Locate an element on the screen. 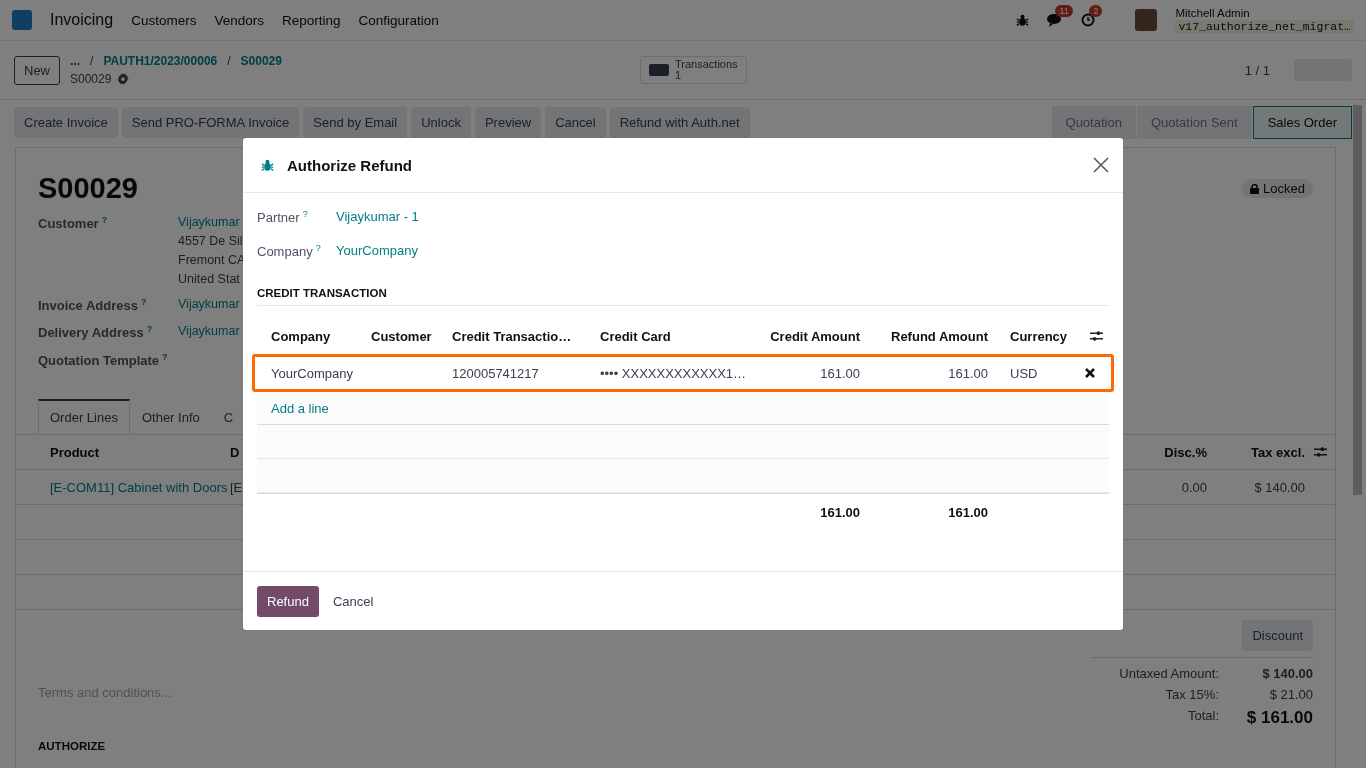 This screenshot has width=1366, height=768. table-cell-text: USD is located at coordinates (1024, 373).